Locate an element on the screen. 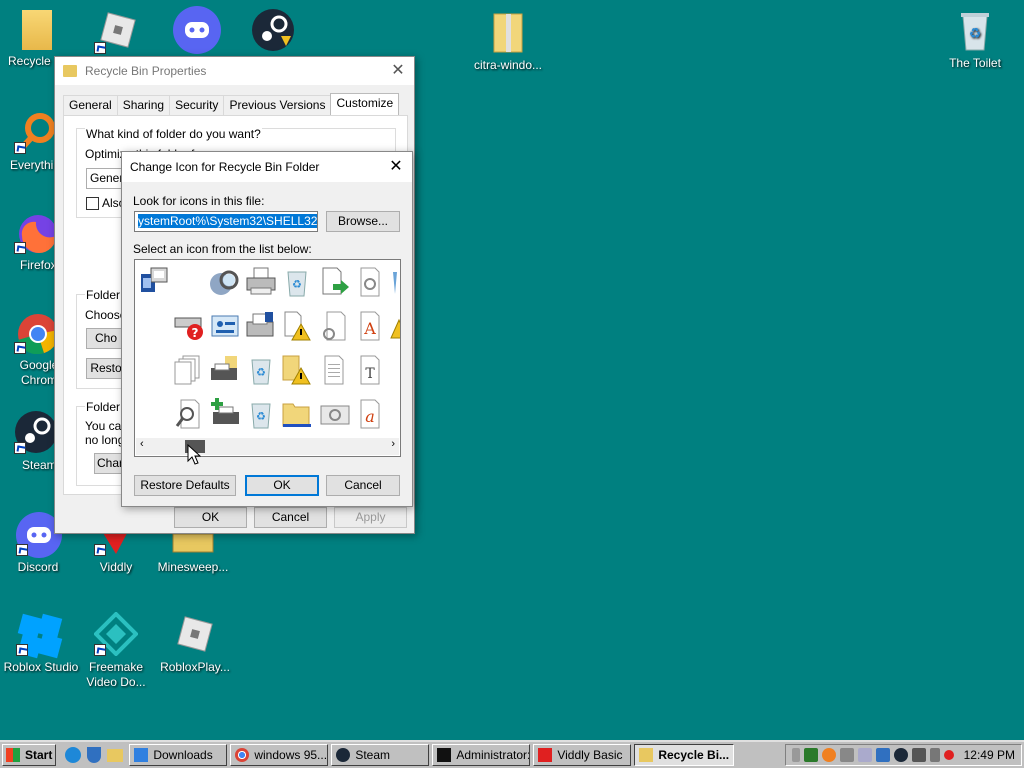  properties-apply-button: Apply is located at coordinates (370, 517).